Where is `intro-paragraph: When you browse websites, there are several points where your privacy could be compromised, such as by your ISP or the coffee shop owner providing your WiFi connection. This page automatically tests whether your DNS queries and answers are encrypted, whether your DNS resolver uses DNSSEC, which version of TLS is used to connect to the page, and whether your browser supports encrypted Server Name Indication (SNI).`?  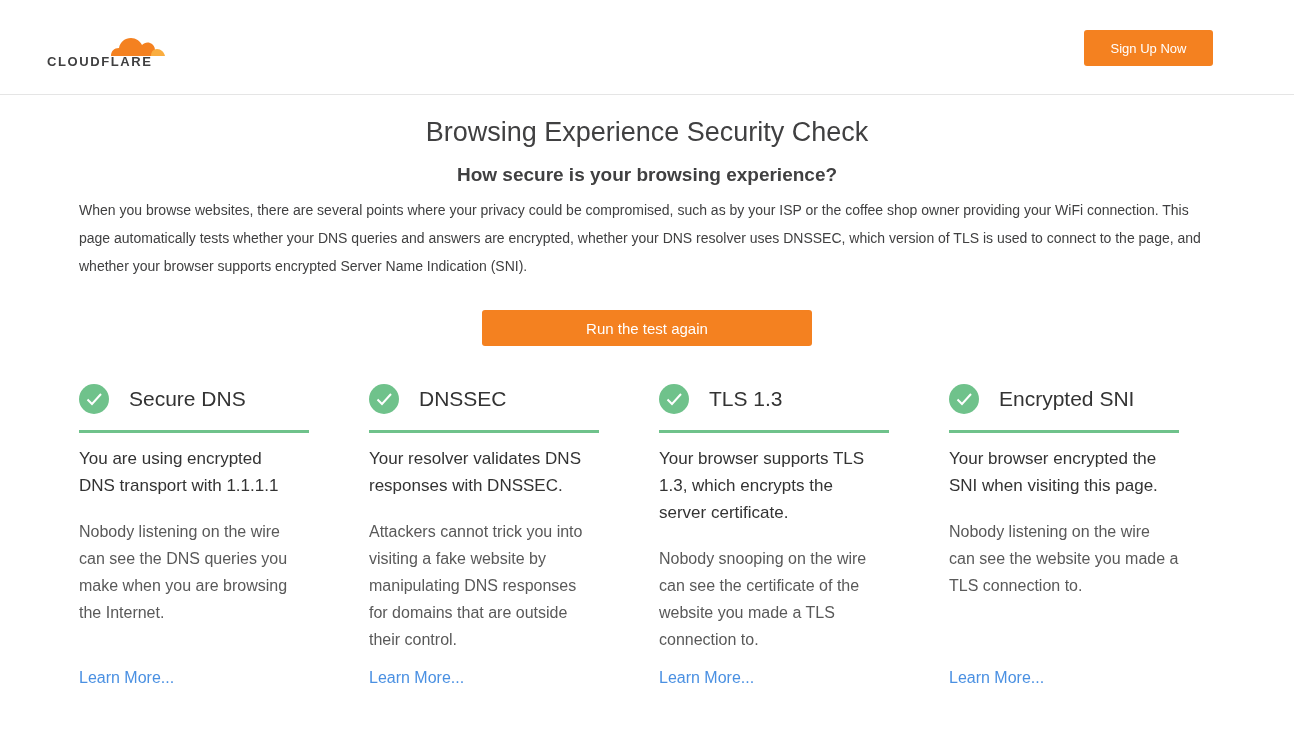 intro-paragraph: When you browse websites, there are several points where your privacy could be compromised, such as by your ISP or the coffee shop owner providing your WiFi connection. This page automatically tests whether your DNS queries and answers are encrypted, whether your DNS resolver uses DNSSEC, which version of TLS is used to connect to the page, and whether your browser supports encrypted Server Name Indication (SNI). is located at coordinates (640, 238).